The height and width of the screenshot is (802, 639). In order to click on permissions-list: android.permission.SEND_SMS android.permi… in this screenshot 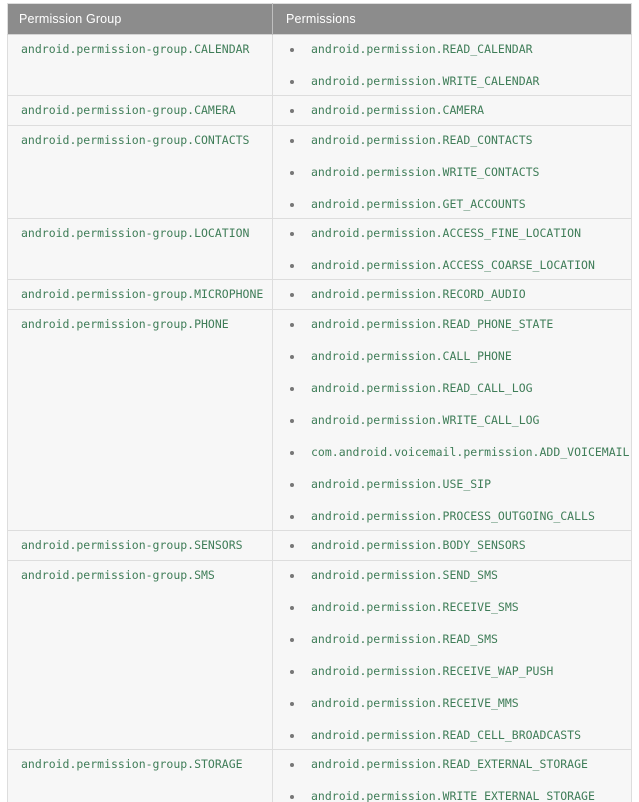, I will do `click(452, 655)`.